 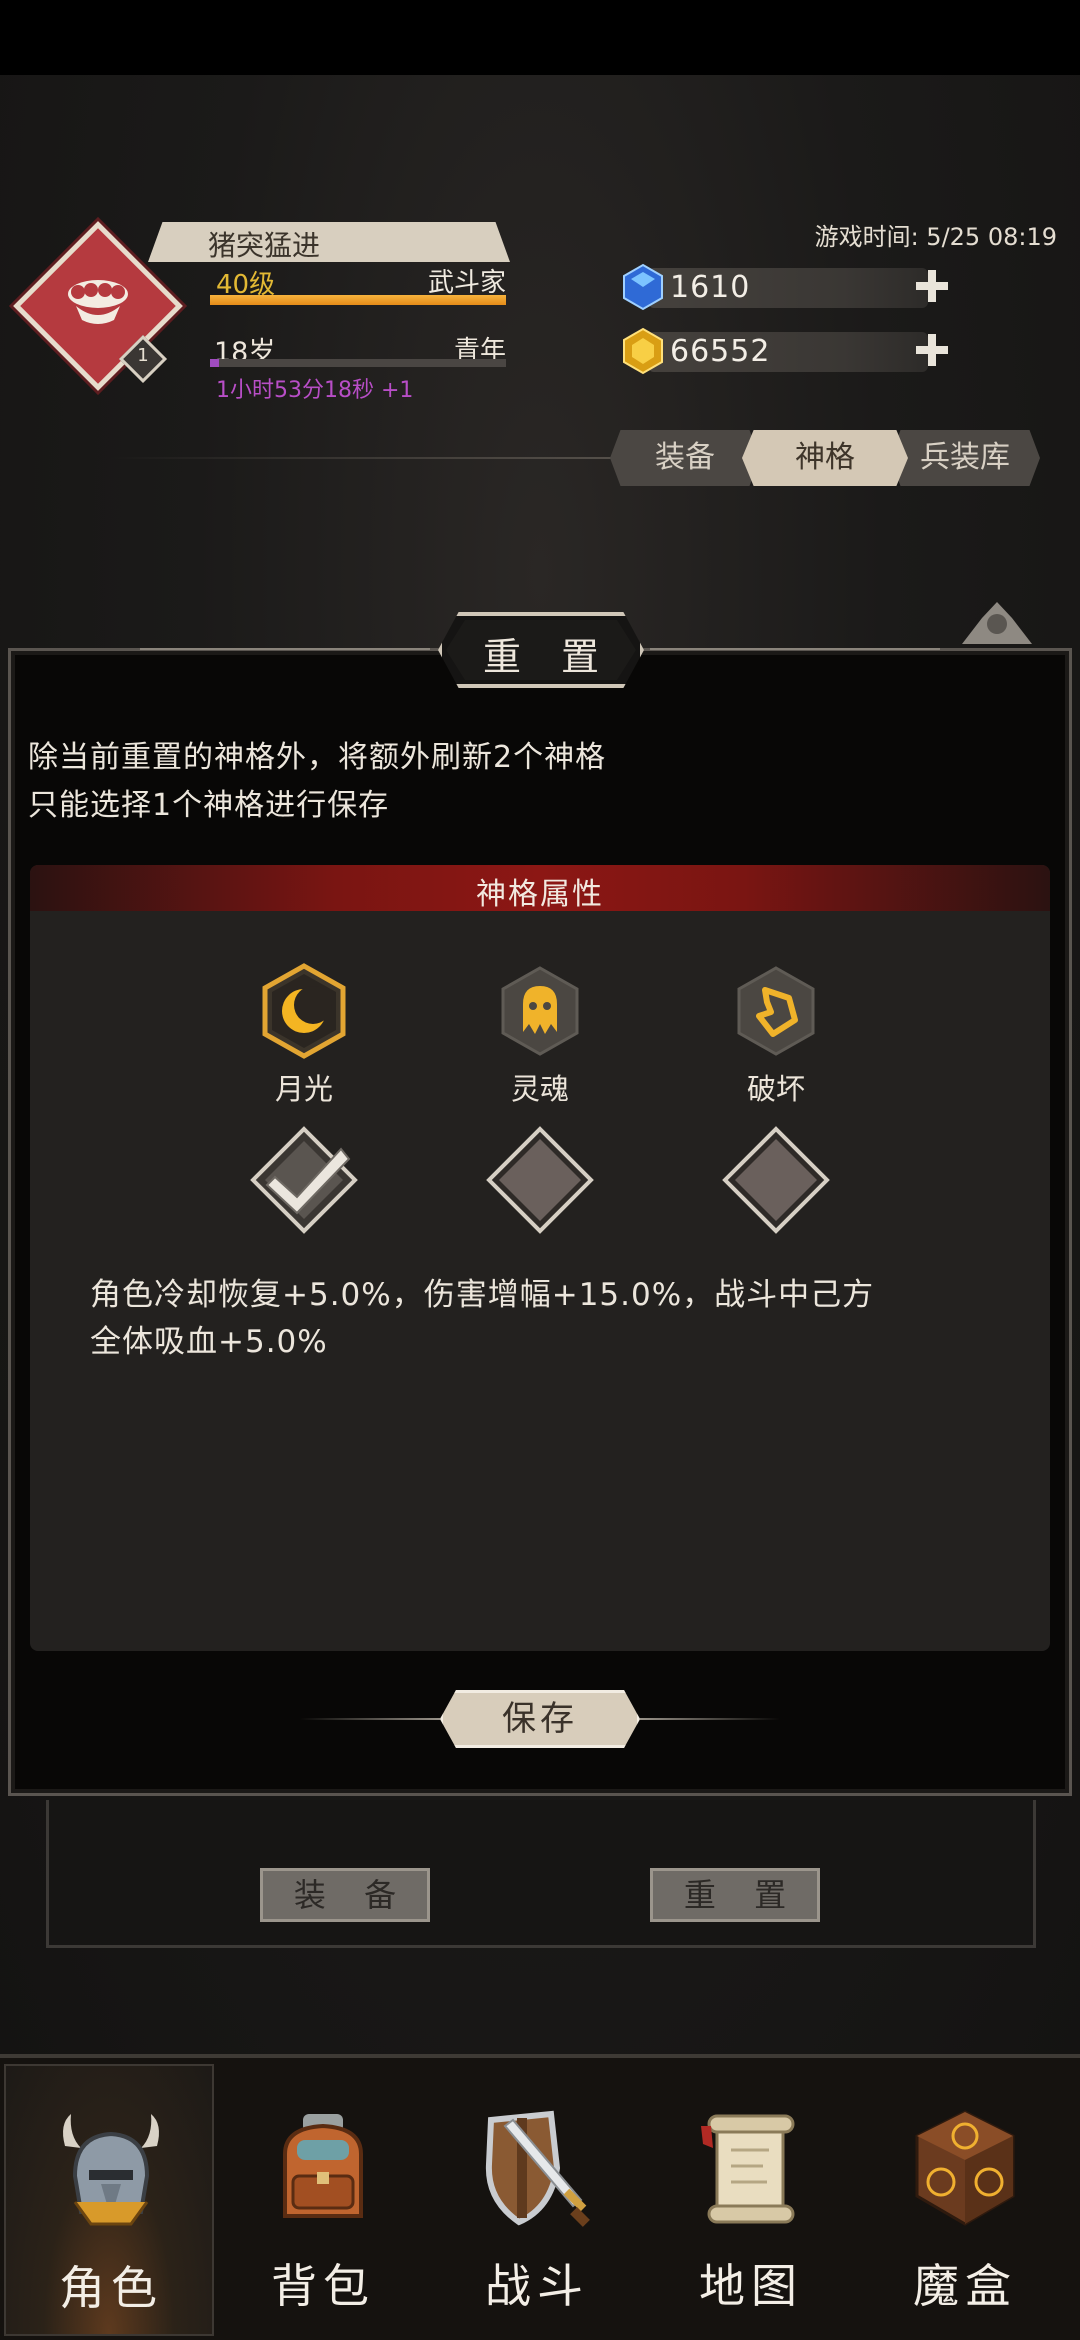 What do you see at coordinates (303, 1089) in the screenshot?
I see `divinity-label: 月光` at bounding box center [303, 1089].